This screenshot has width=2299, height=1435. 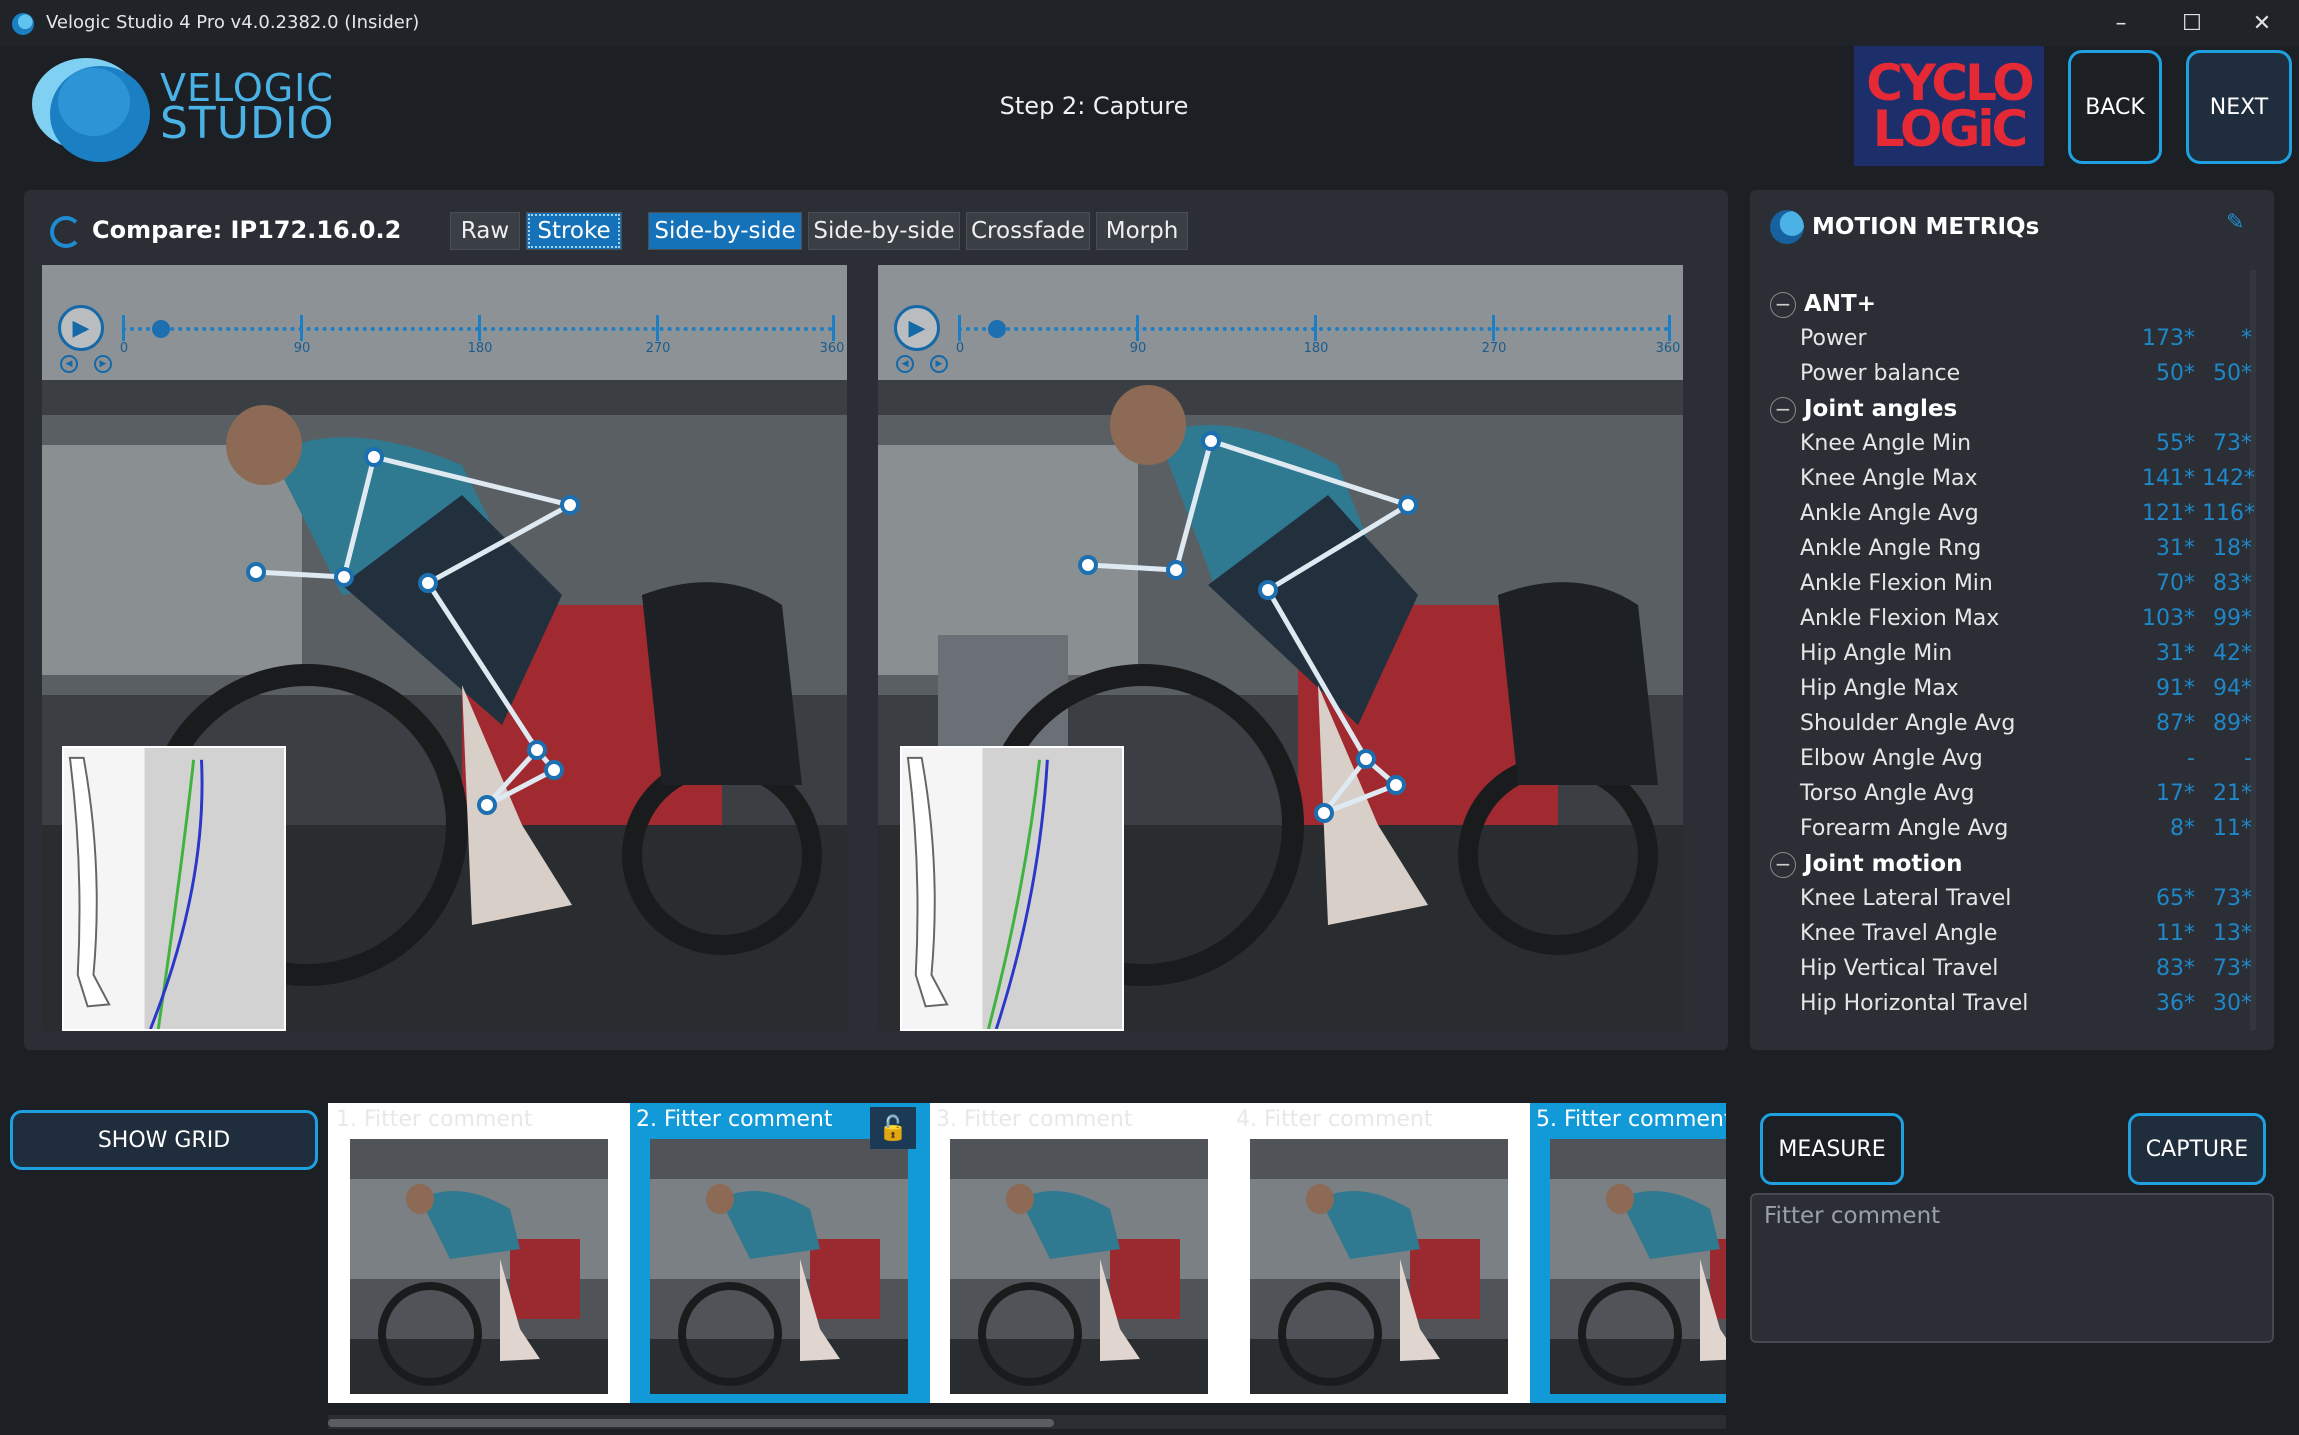 What do you see at coordinates (164, 1140) in the screenshot?
I see `show-grid-button: SHOW GRID` at bounding box center [164, 1140].